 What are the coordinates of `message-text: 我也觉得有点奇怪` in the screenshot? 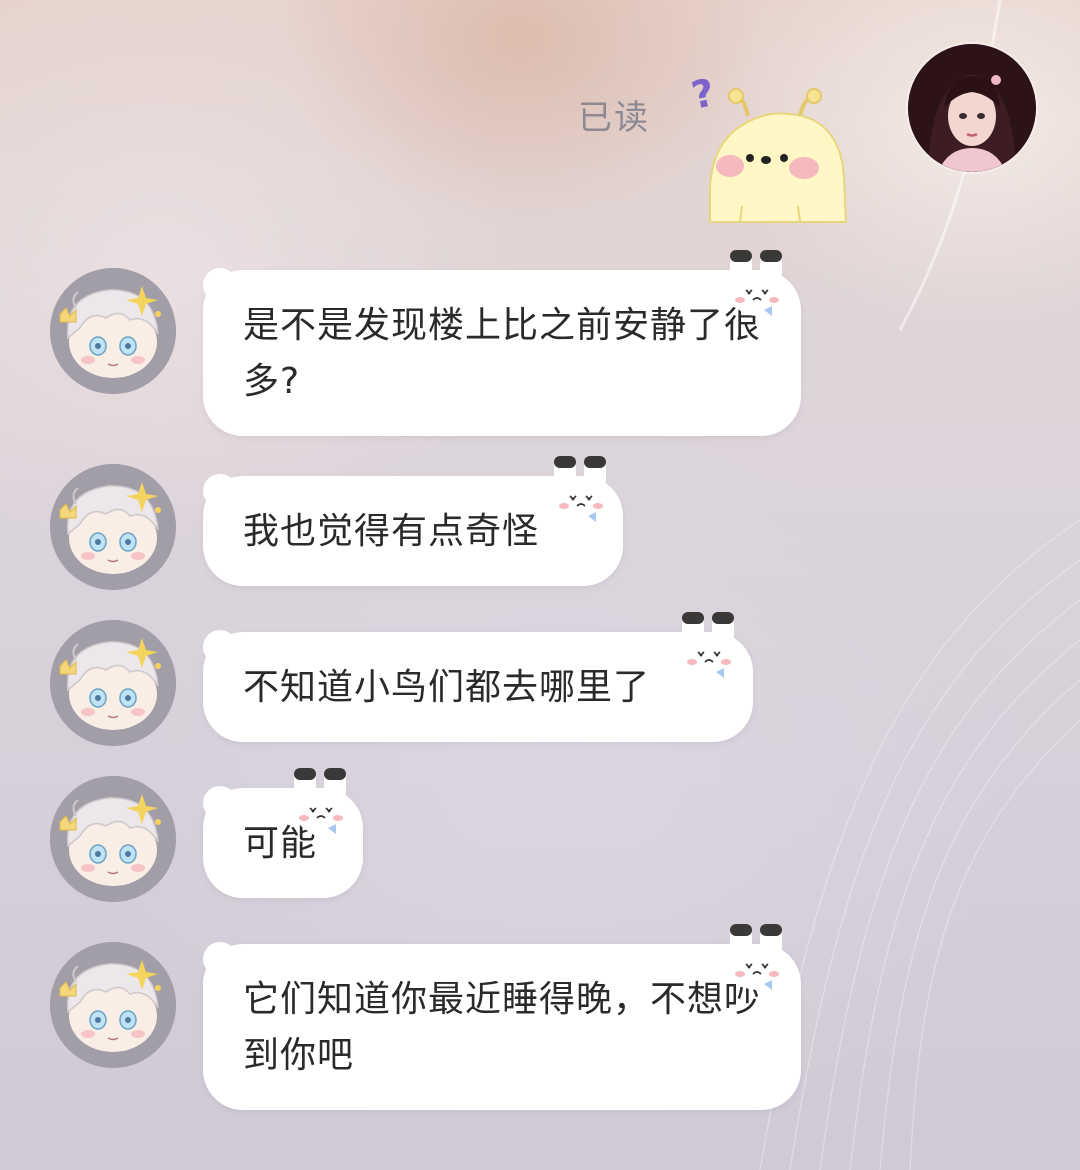 It's located at (391, 531).